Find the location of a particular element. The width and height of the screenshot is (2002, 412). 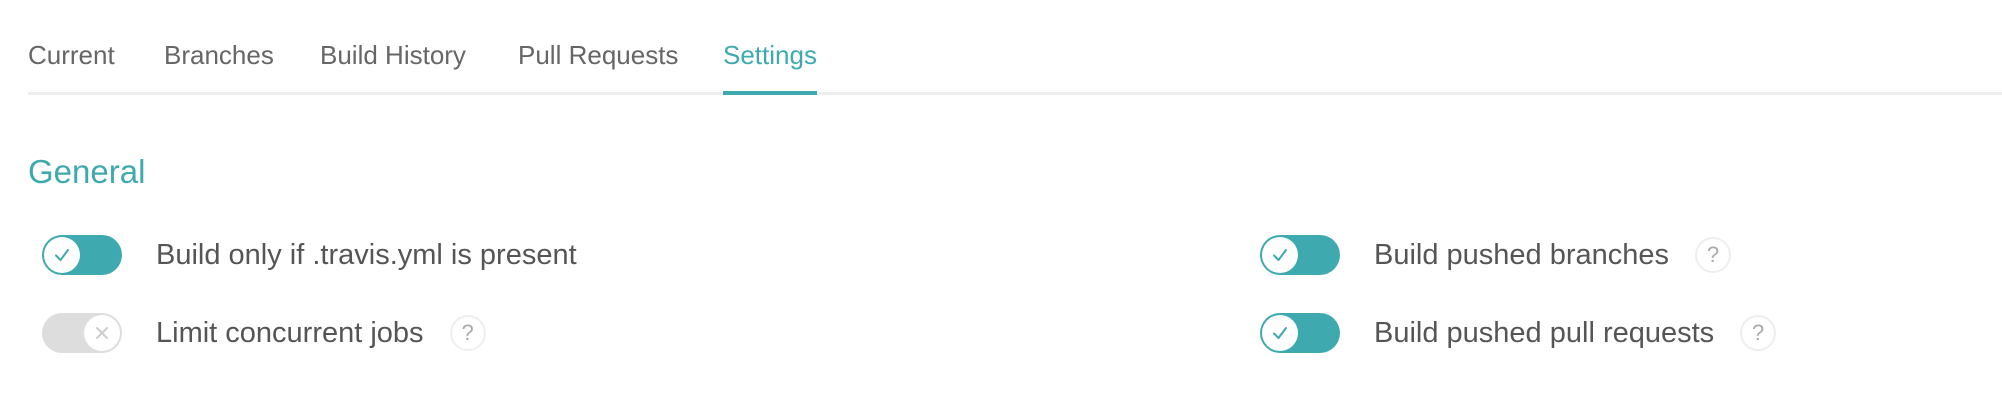

setting-label: Build pushed branches is located at coordinates (1522, 255).